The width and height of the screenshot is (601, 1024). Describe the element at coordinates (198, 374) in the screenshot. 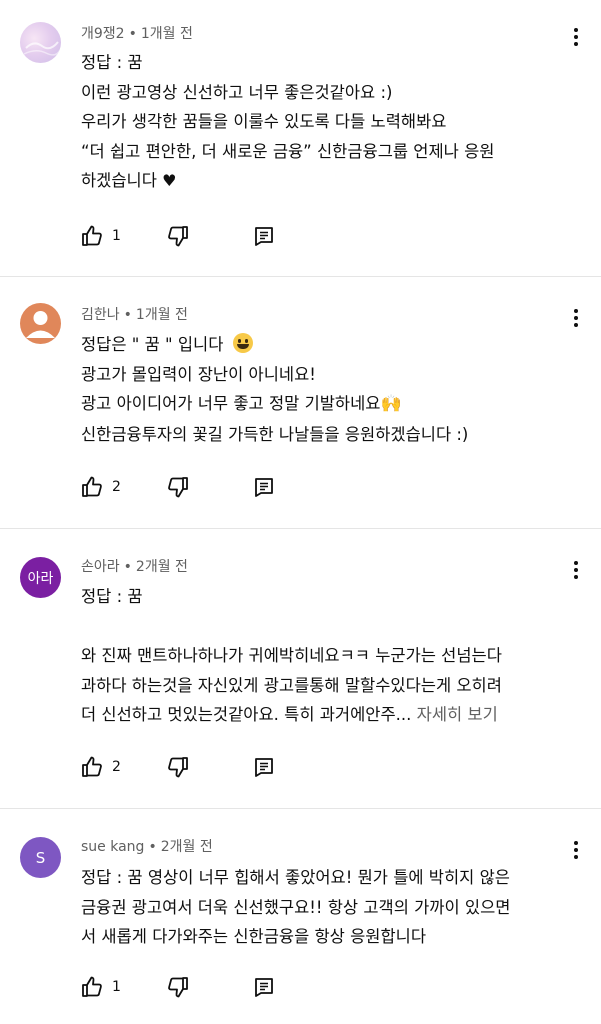

I see `comment-line: 광고가 몰입력이 장난이 아니네요!` at that location.